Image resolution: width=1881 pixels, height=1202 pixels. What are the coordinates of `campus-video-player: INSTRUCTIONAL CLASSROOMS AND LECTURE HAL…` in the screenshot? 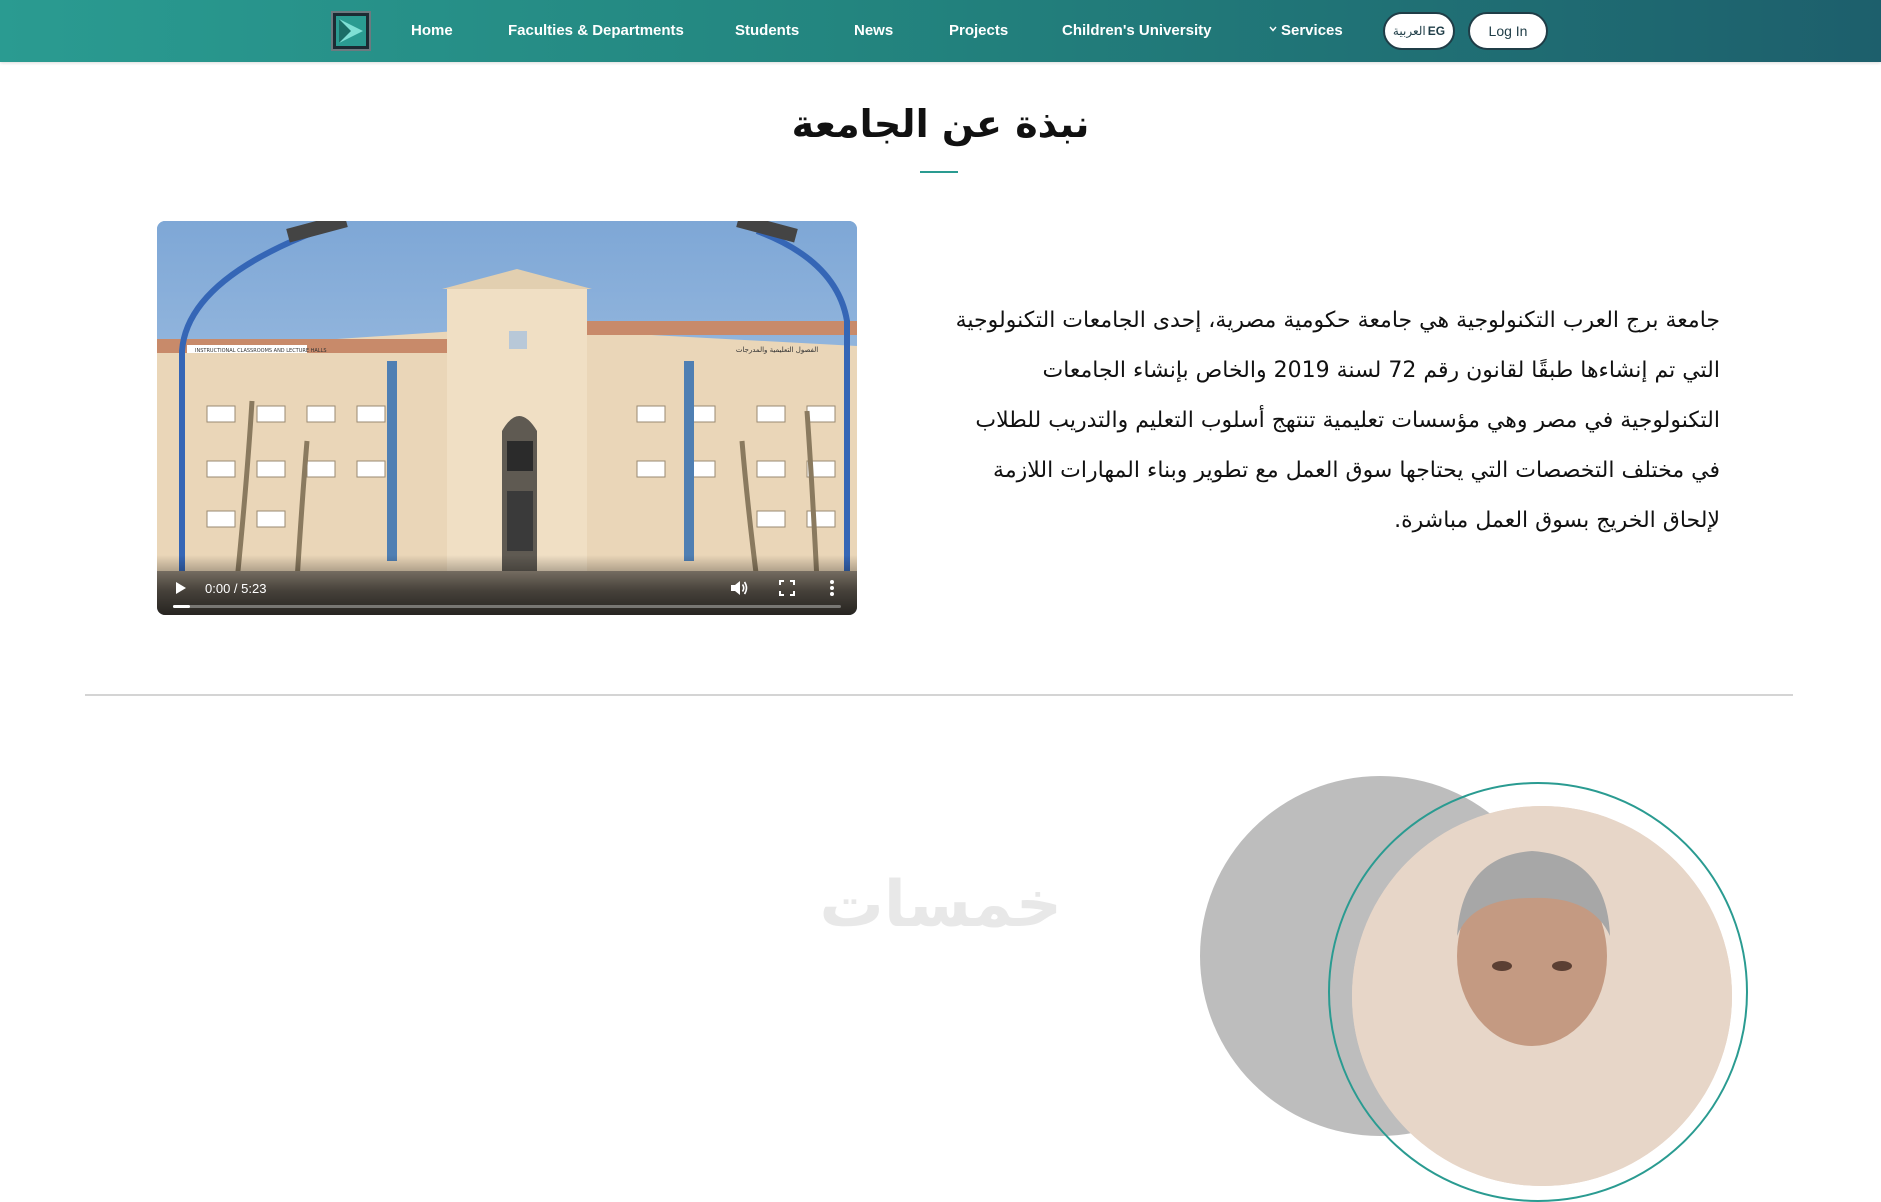 It's located at (507, 418).